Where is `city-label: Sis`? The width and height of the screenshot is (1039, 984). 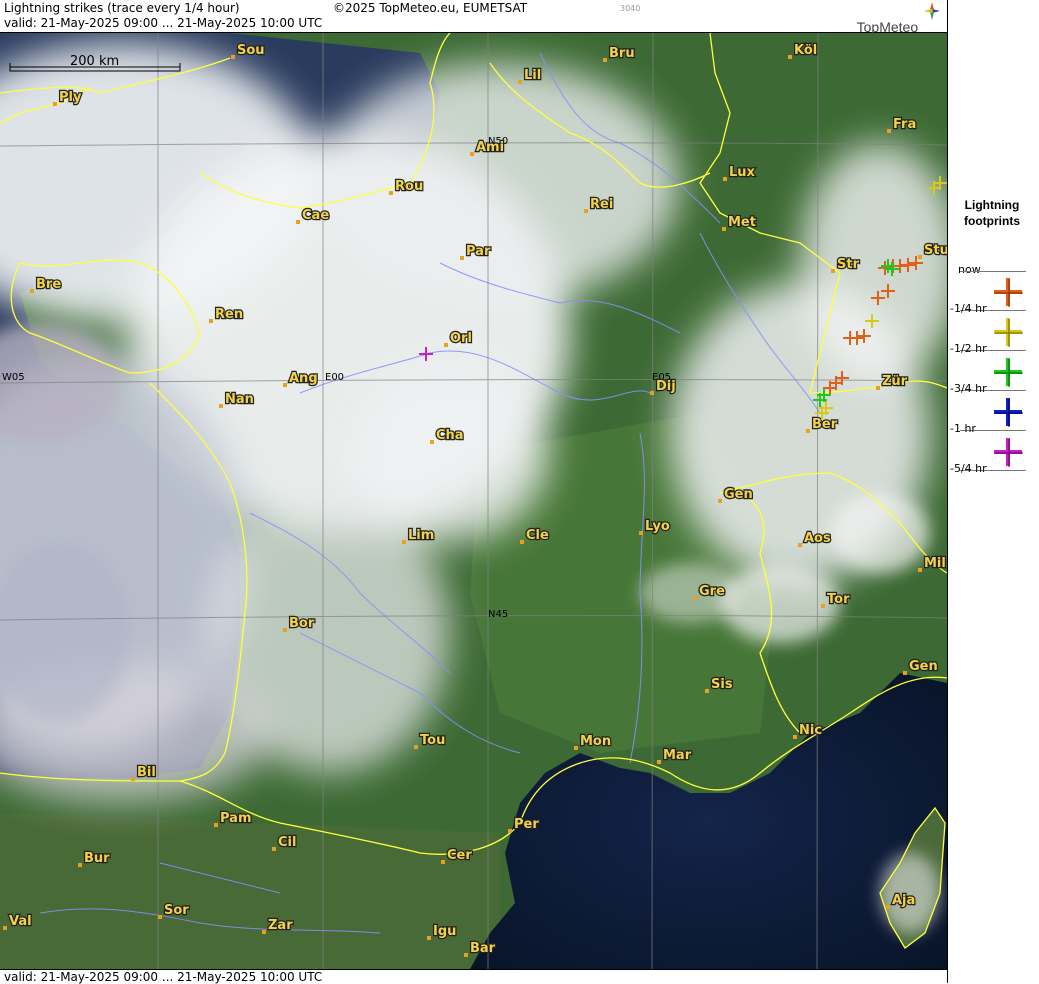
city-label: Sis is located at coordinates (722, 684).